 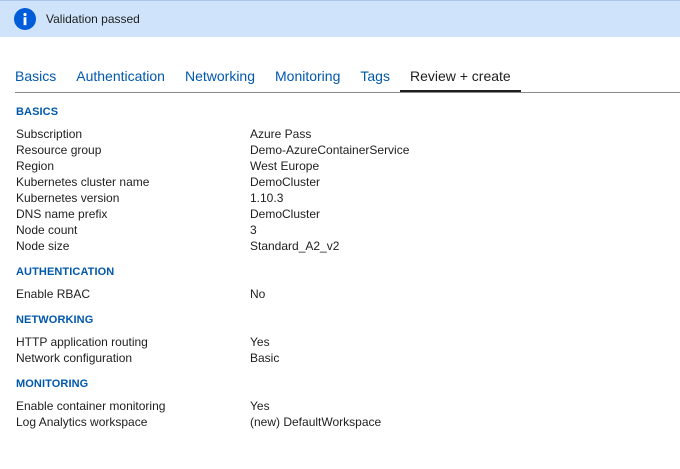 I want to click on tab-tags: Tags, so click(x=375, y=78).